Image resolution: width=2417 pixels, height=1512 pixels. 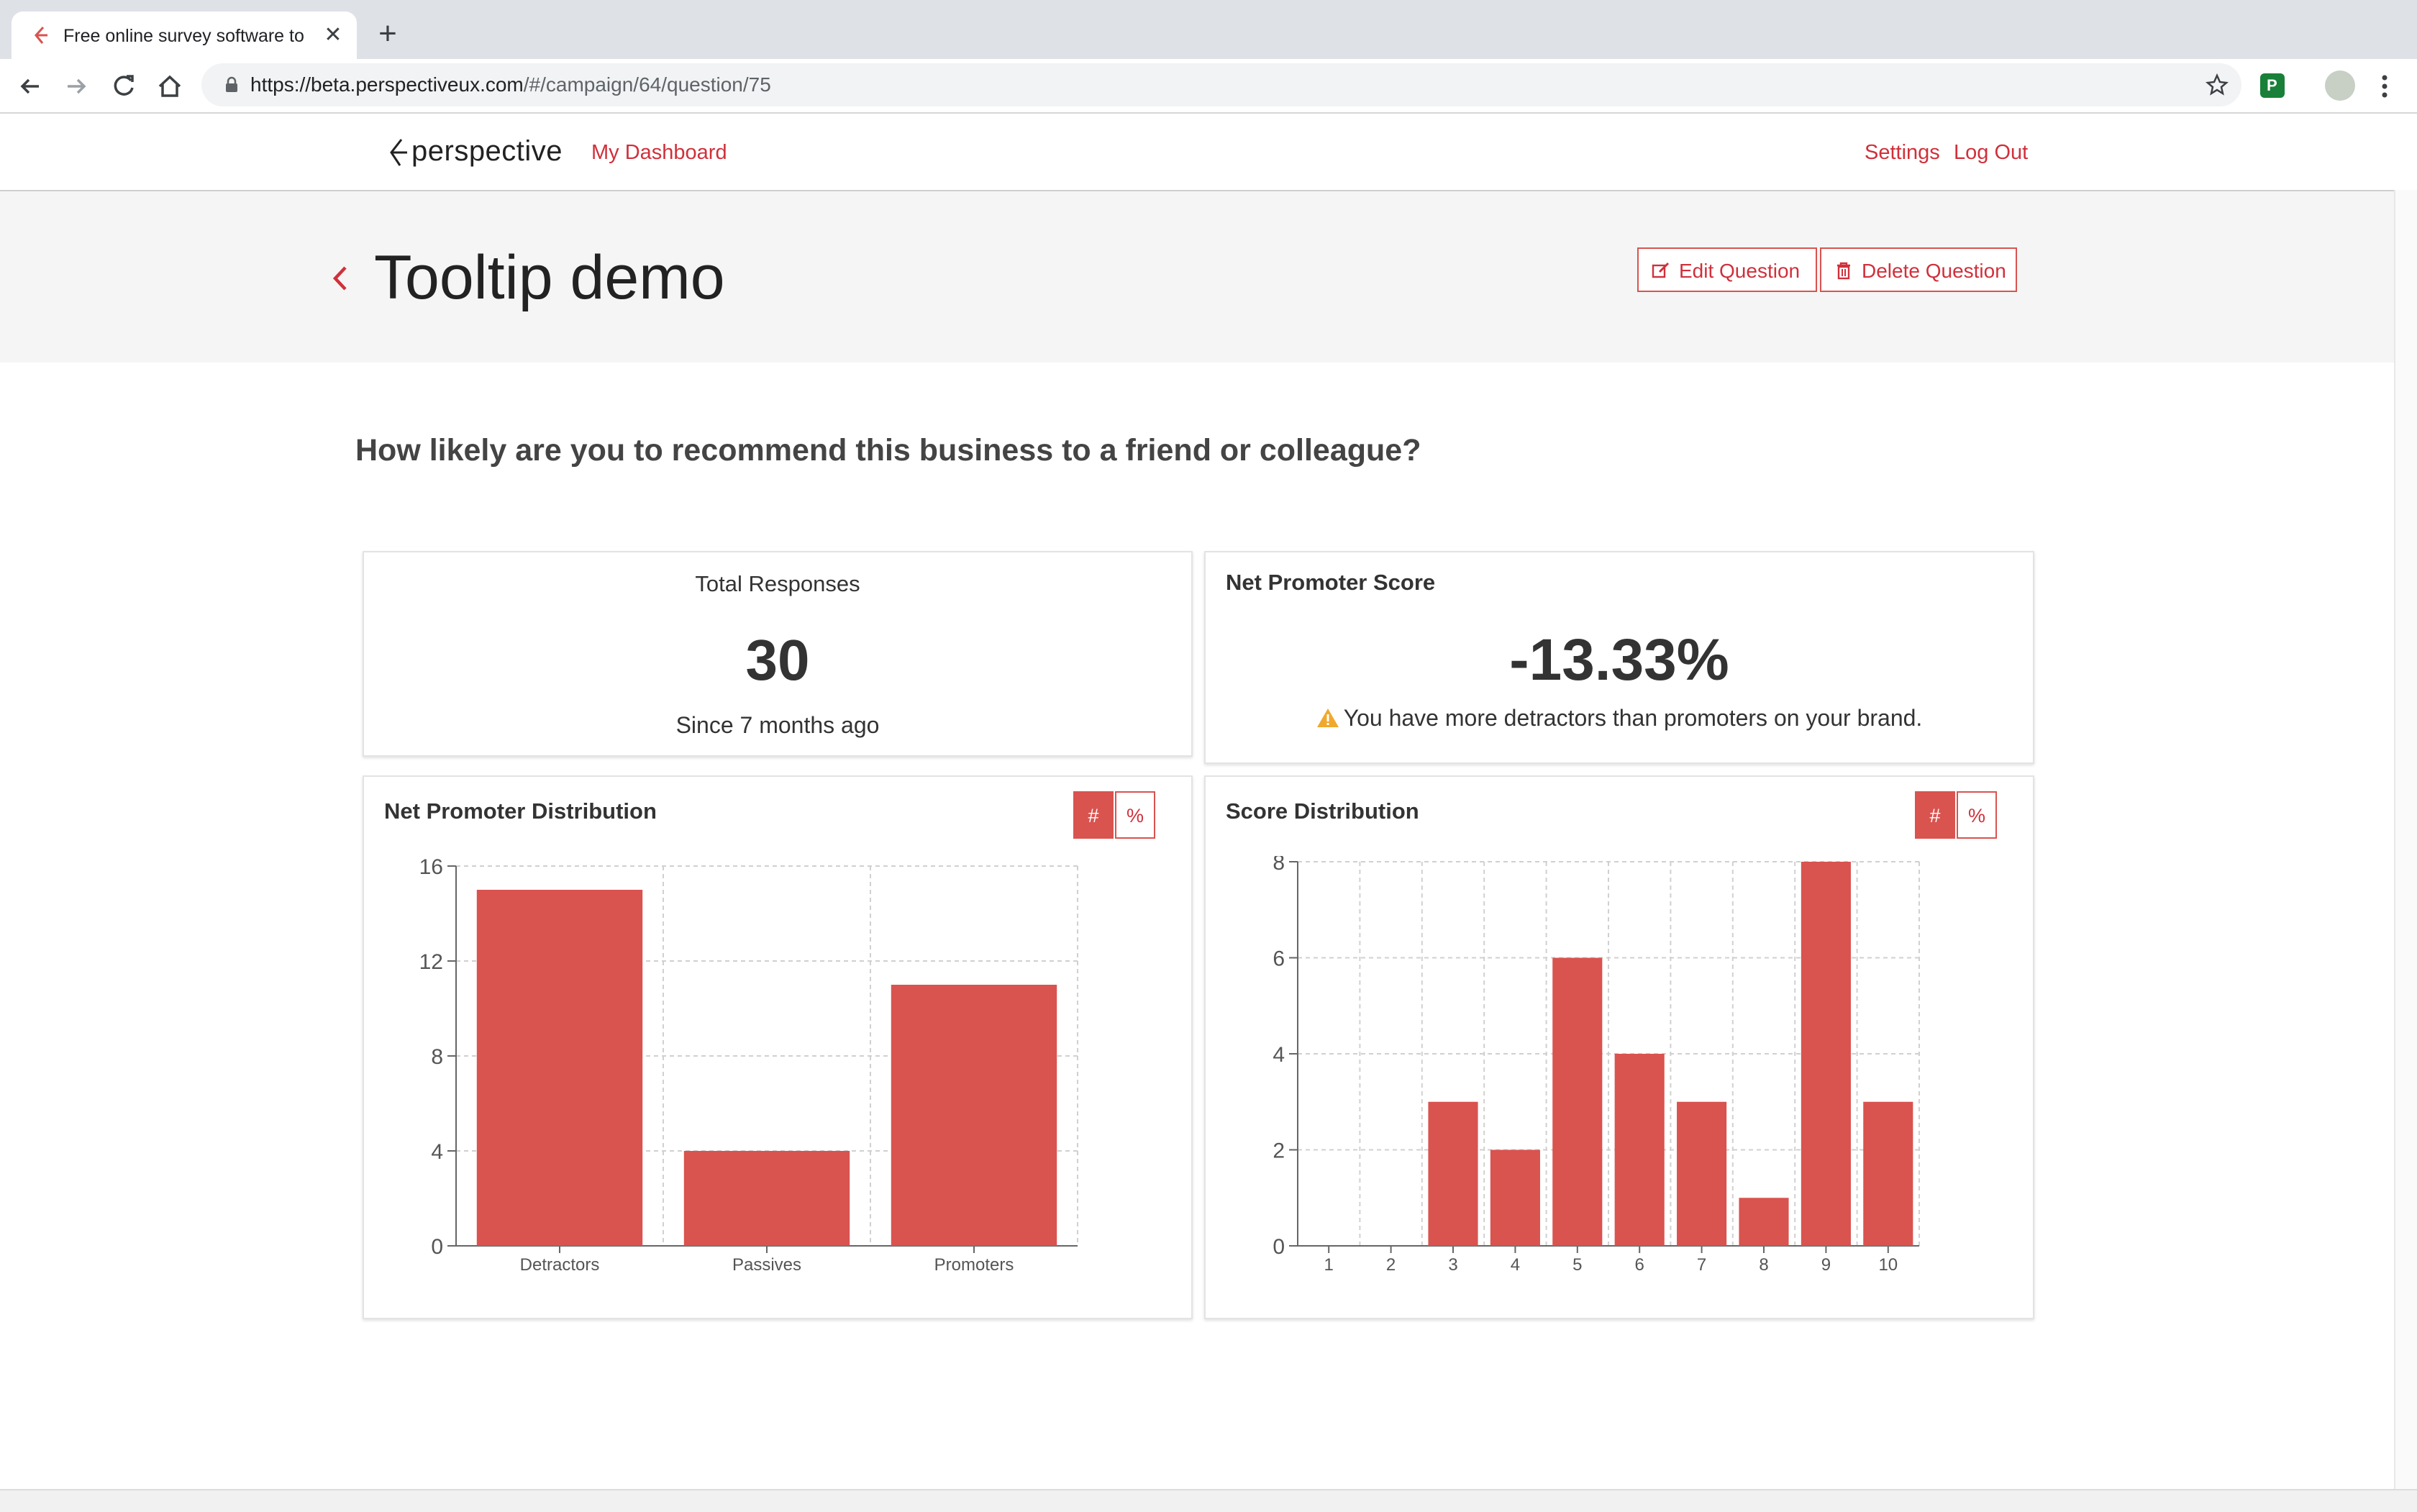 I want to click on forward-arrow-icon, so click(x=76, y=86).